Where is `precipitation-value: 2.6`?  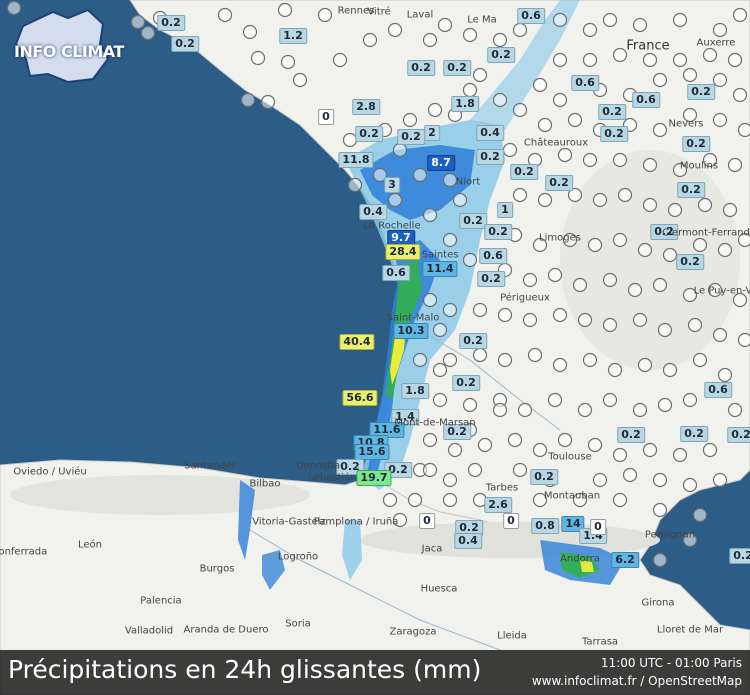 precipitation-value: 2.6 is located at coordinates (498, 505).